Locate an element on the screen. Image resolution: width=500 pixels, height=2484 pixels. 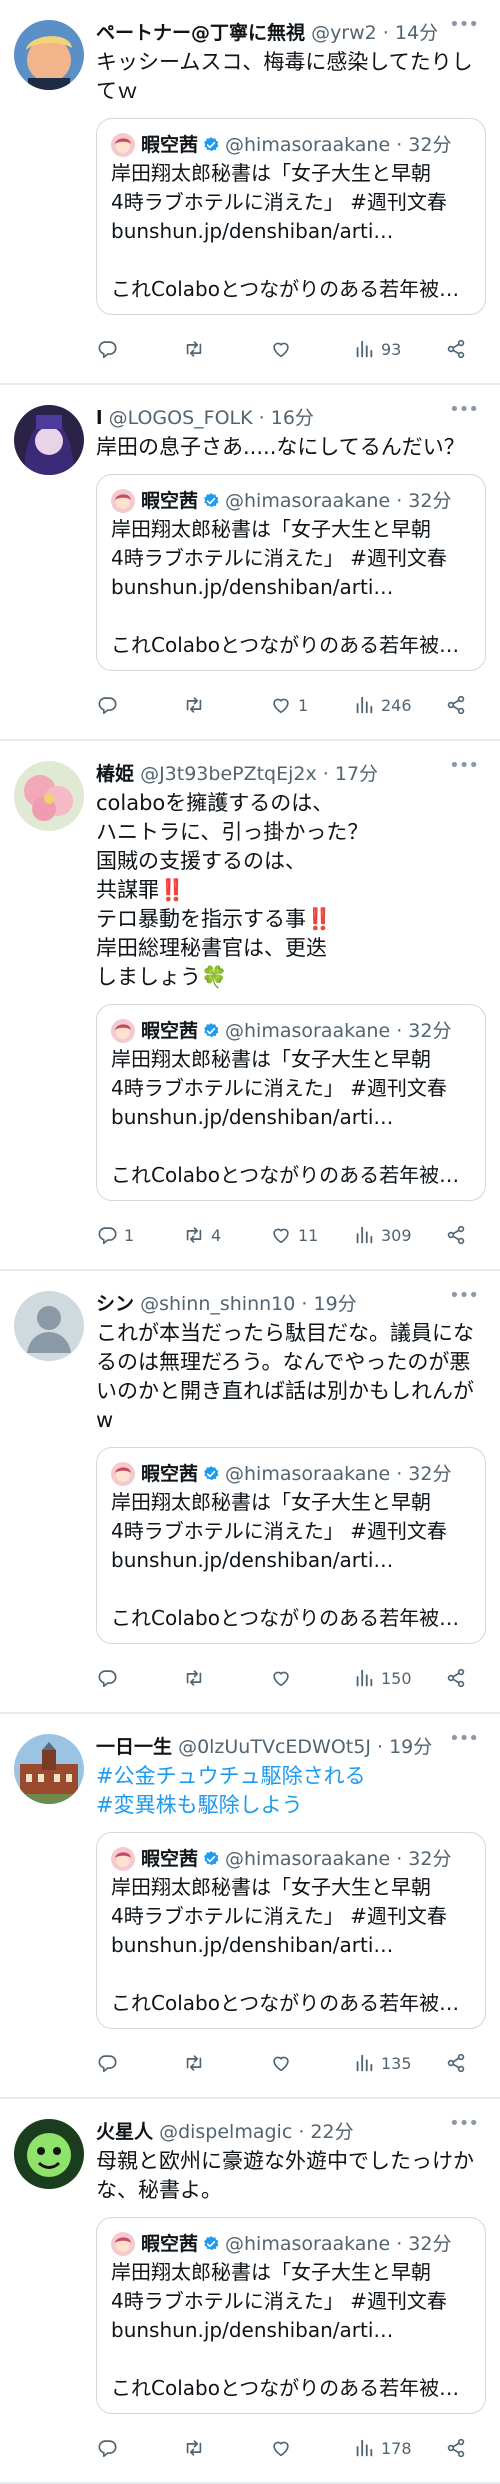
retweet-button: 4 is located at coordinates (226, 1235).